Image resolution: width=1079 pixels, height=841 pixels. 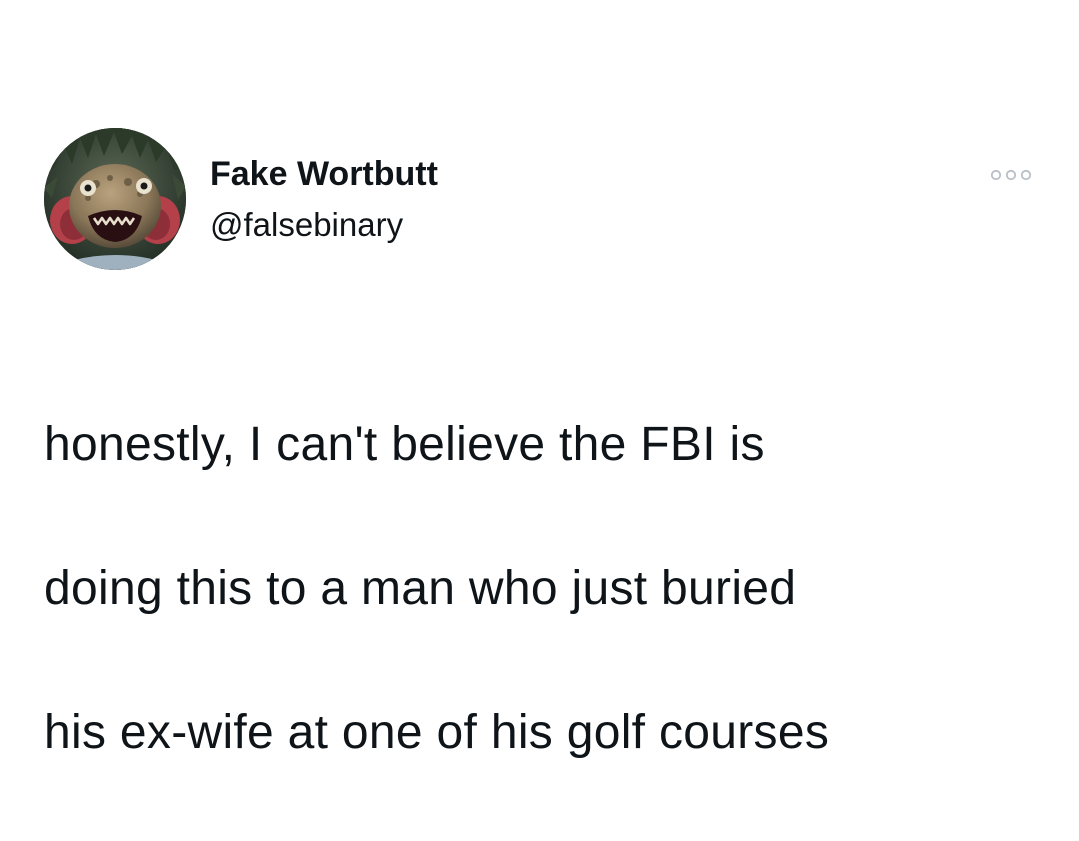 What do you see at coordinates (324, 174) in the screenshot?
I see `author-display-name: Fake Wortbutt` at bounding box center [324, 174].